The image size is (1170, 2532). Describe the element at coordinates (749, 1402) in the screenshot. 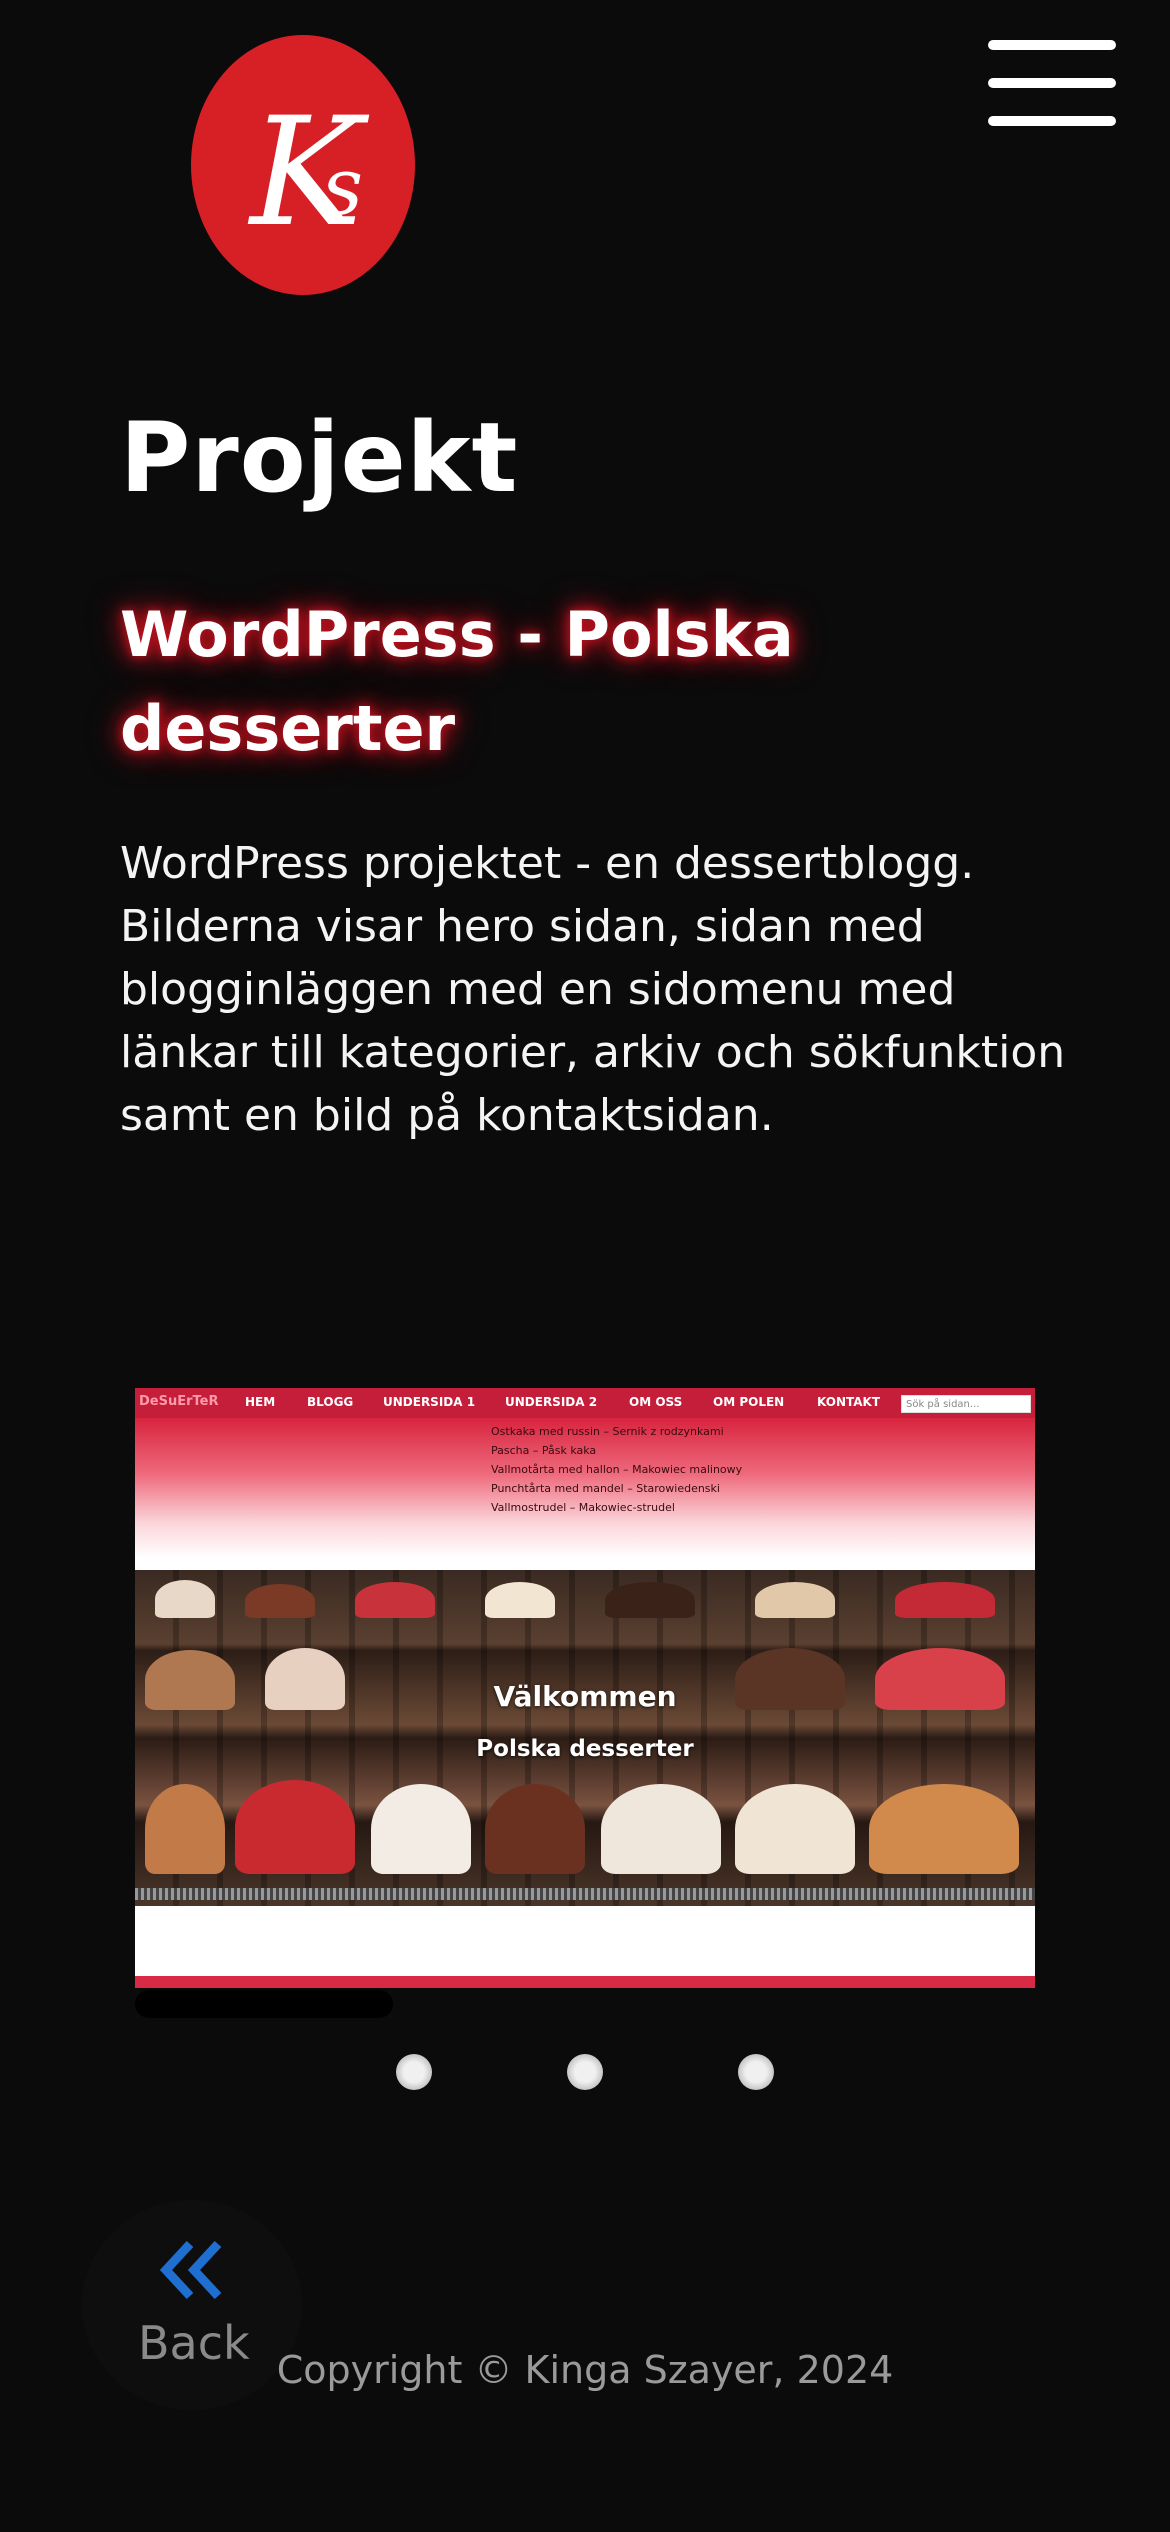

I see `screenshot-nav-item: OM POLEN` at that location.